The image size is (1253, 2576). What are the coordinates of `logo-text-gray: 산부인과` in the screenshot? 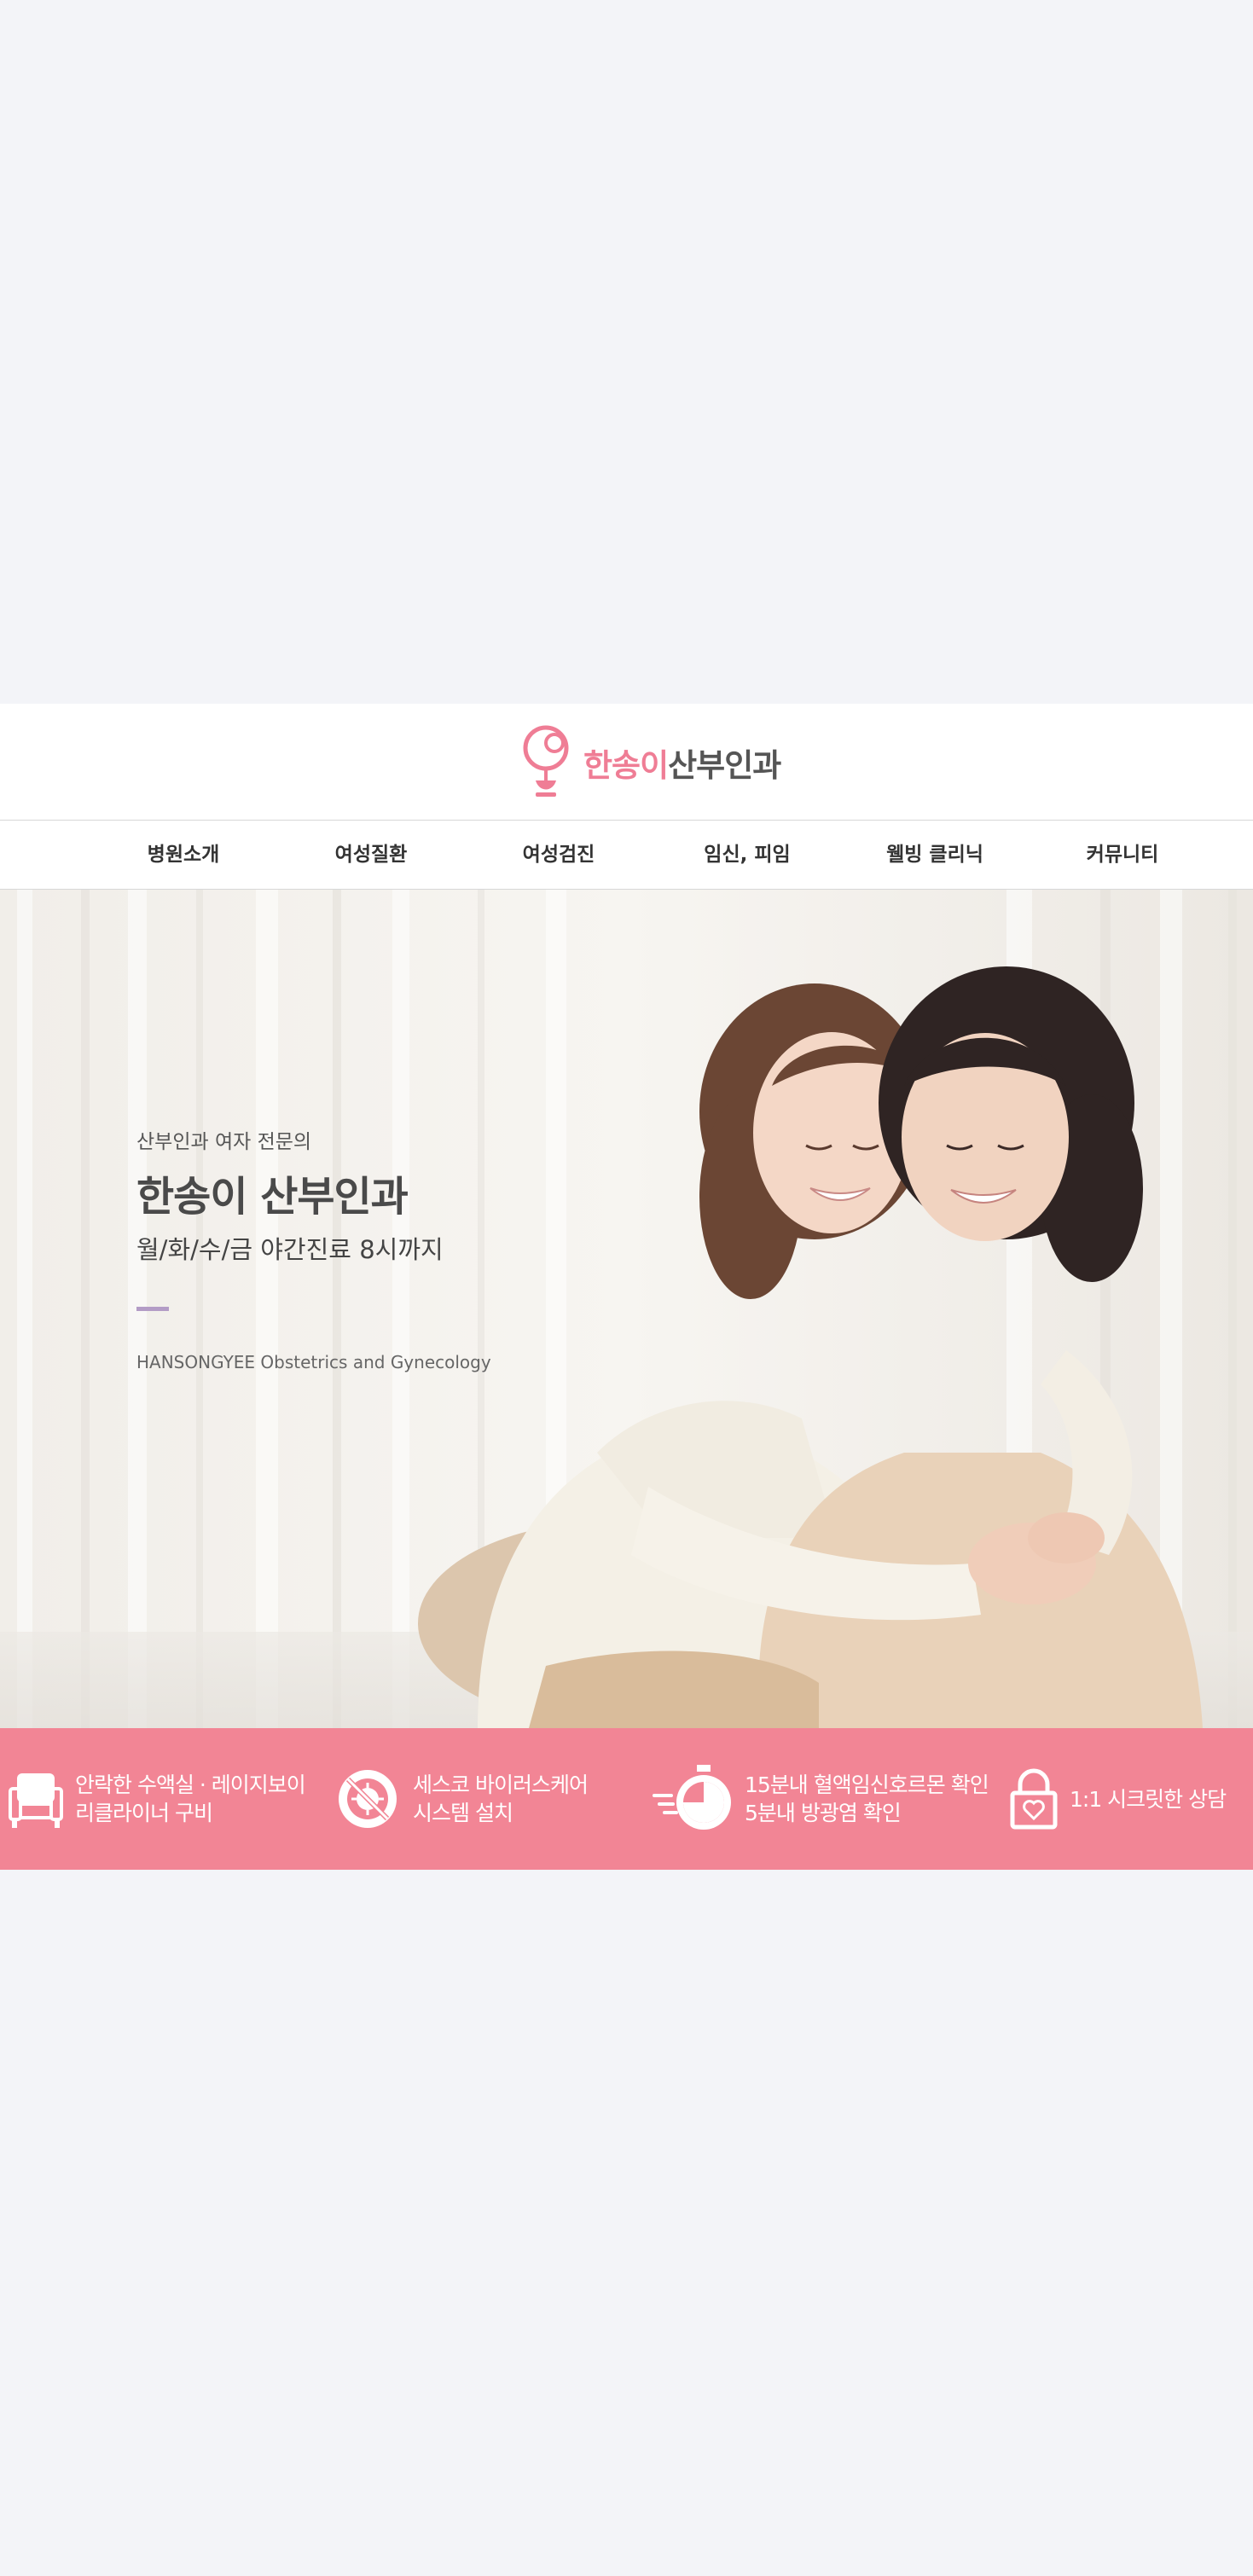 It's located at (724, 765).